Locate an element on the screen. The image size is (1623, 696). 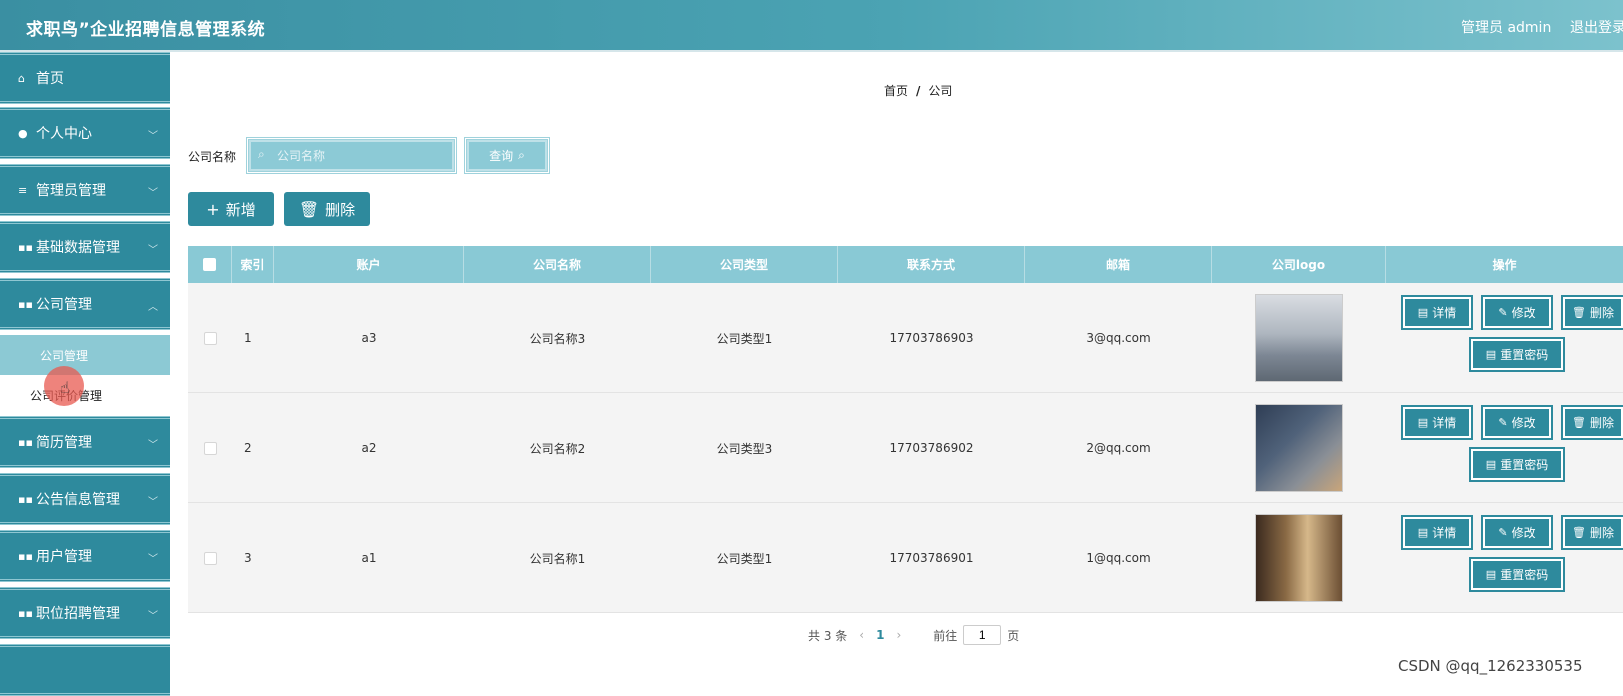
sidebar-item-announcement-management: ▪▪ 公告信息管理 ﹀ is located at coordinates (85, 499).